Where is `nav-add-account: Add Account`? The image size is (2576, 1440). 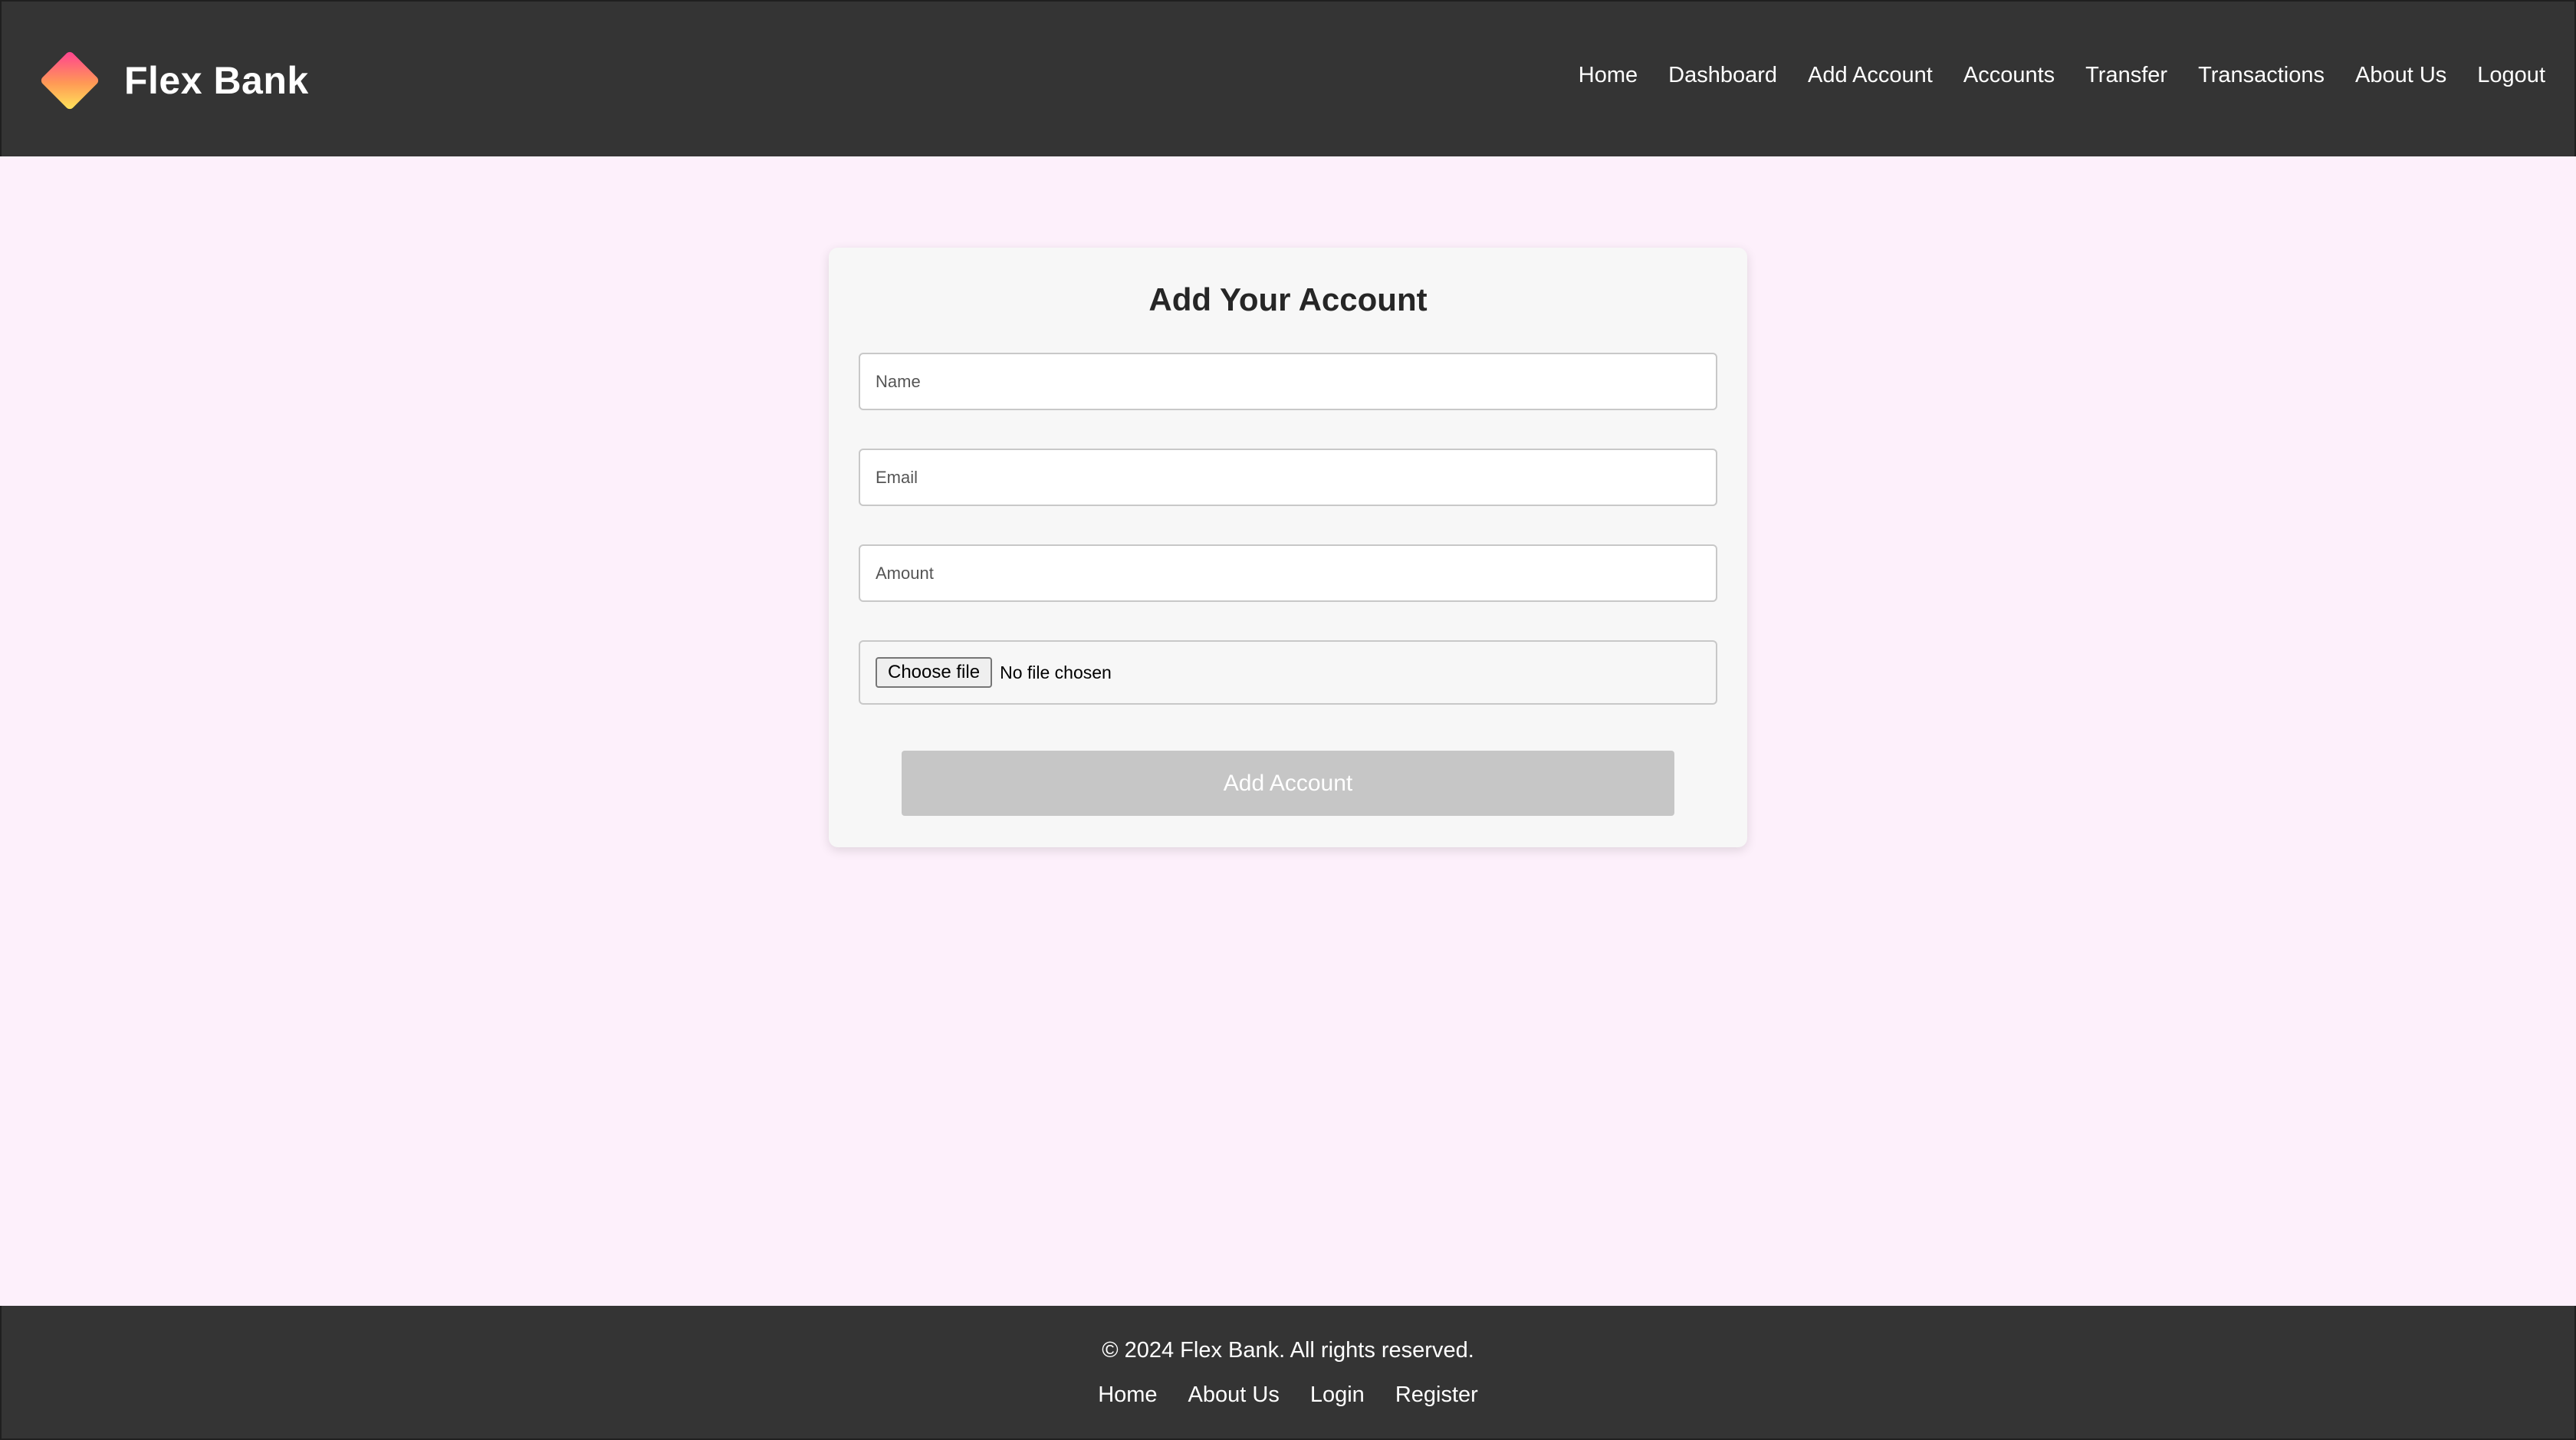
nav-add-account: Add Account is located at coordinates (1870, 75).